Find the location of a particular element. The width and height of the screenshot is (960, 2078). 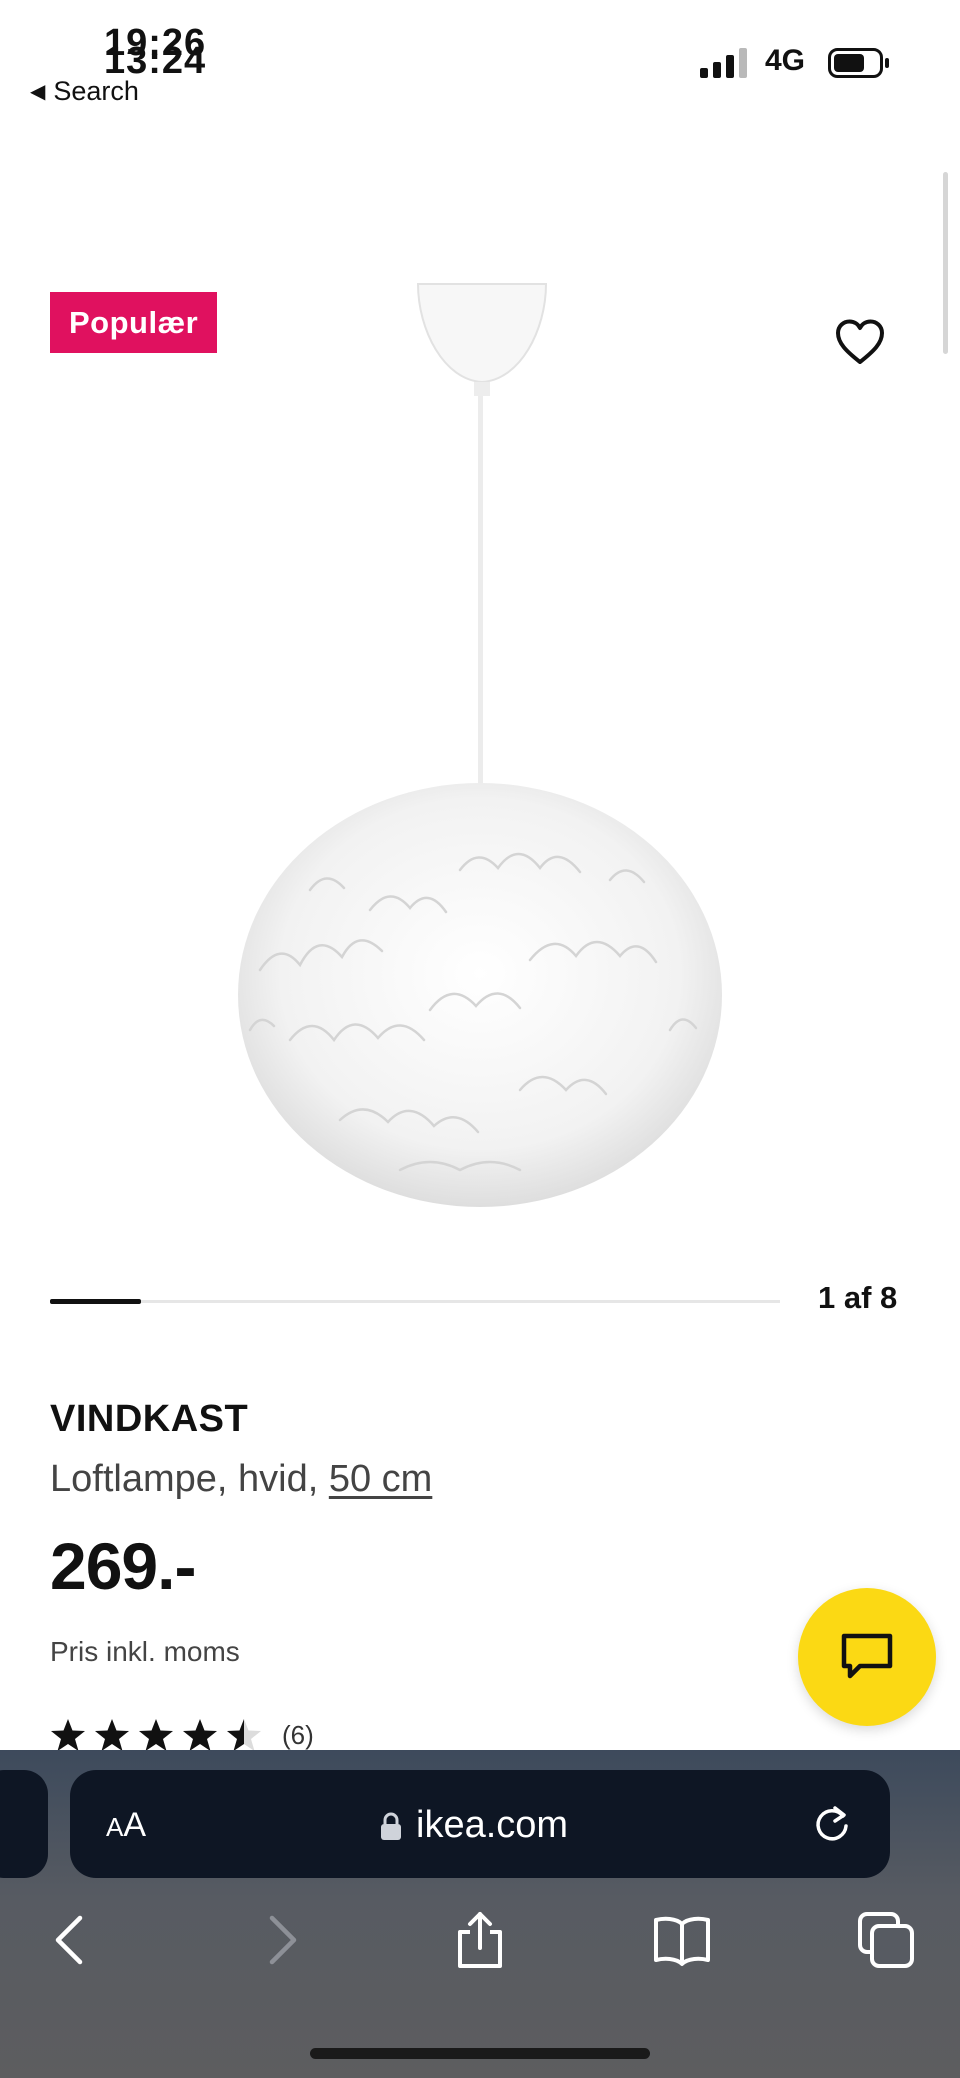

product-price: 269.- is located at coordinates (123, 1566).